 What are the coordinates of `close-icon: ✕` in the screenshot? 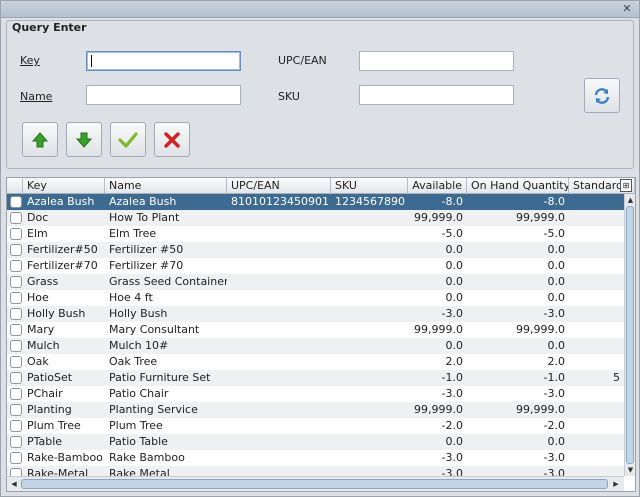 It's located at (627, 9).